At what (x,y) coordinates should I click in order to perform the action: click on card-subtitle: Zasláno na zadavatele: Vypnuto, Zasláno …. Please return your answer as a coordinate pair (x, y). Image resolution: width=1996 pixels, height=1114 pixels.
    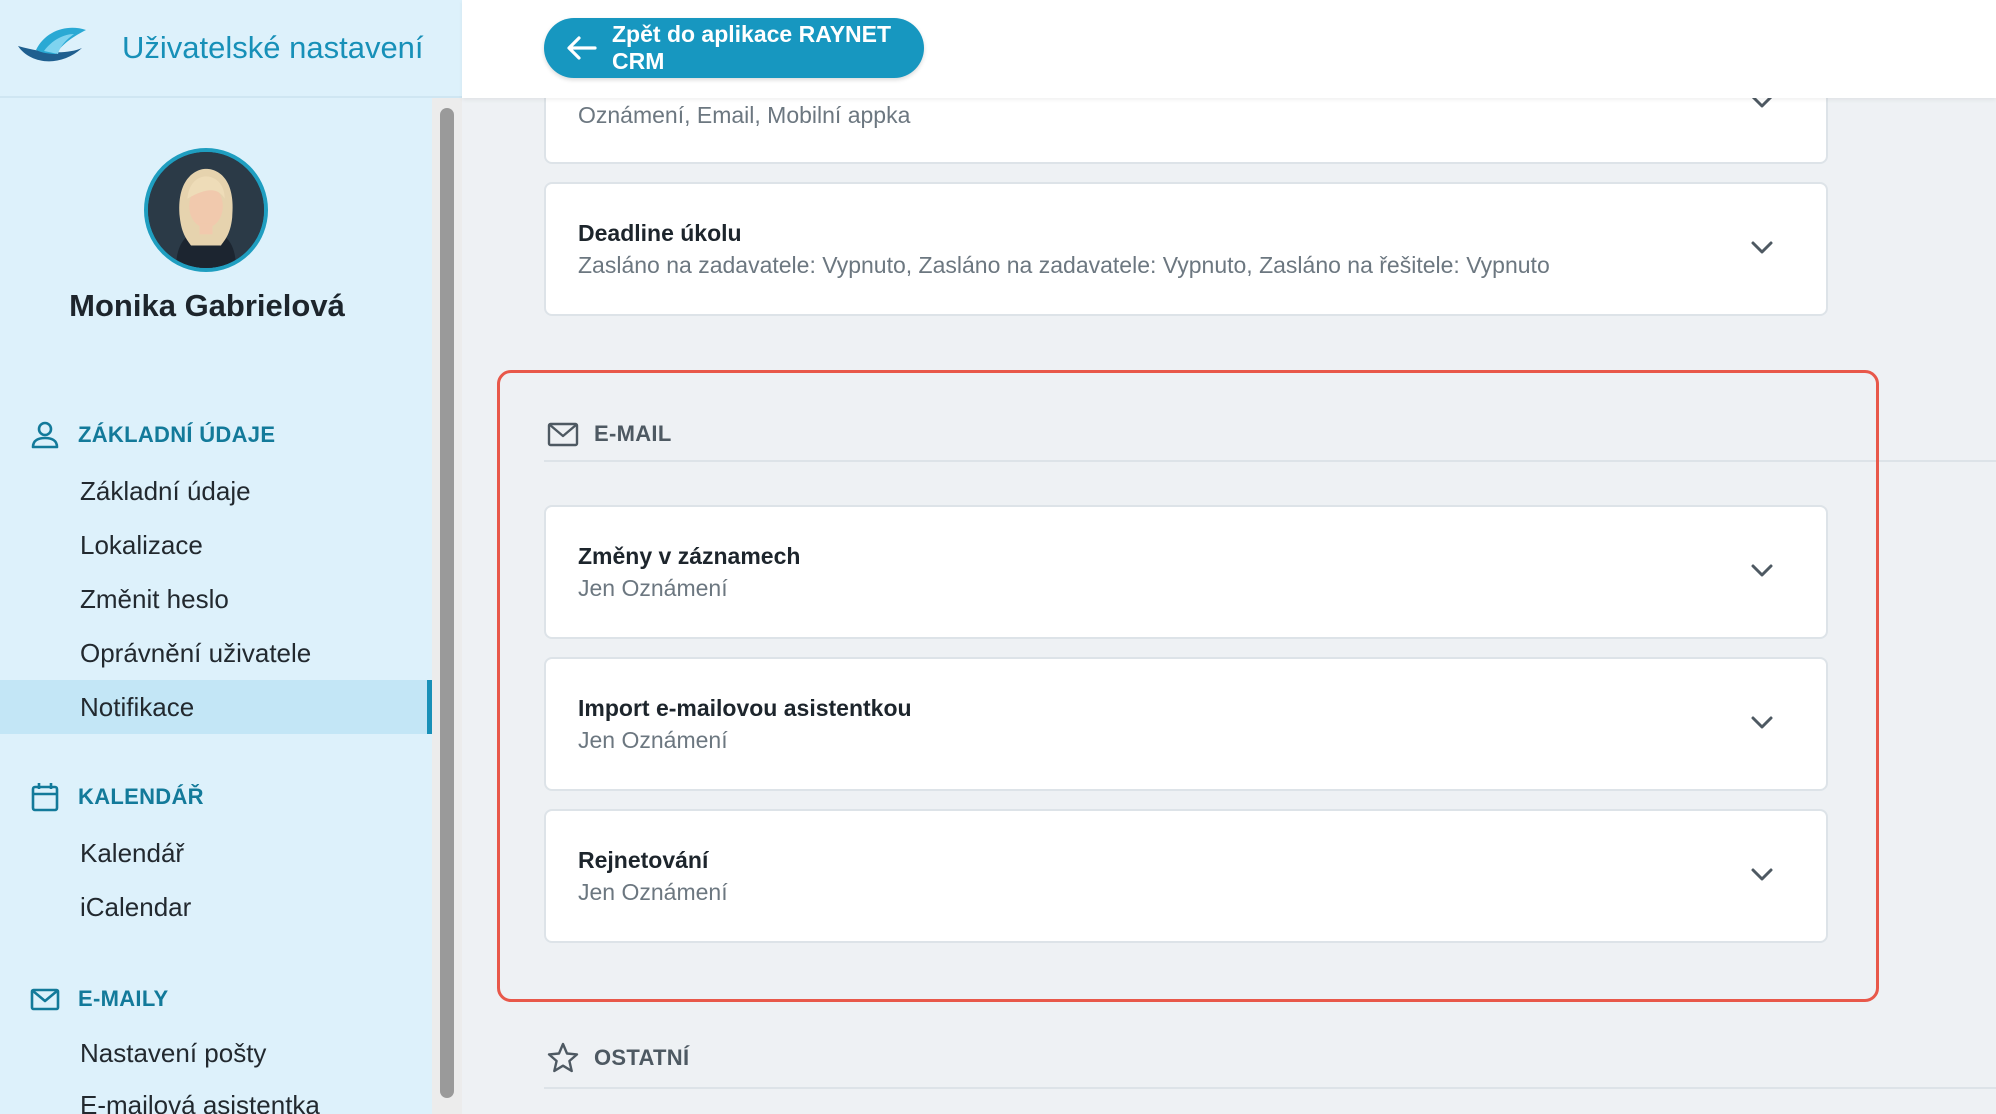
    Looking at the image, I should click on (1064, 265).